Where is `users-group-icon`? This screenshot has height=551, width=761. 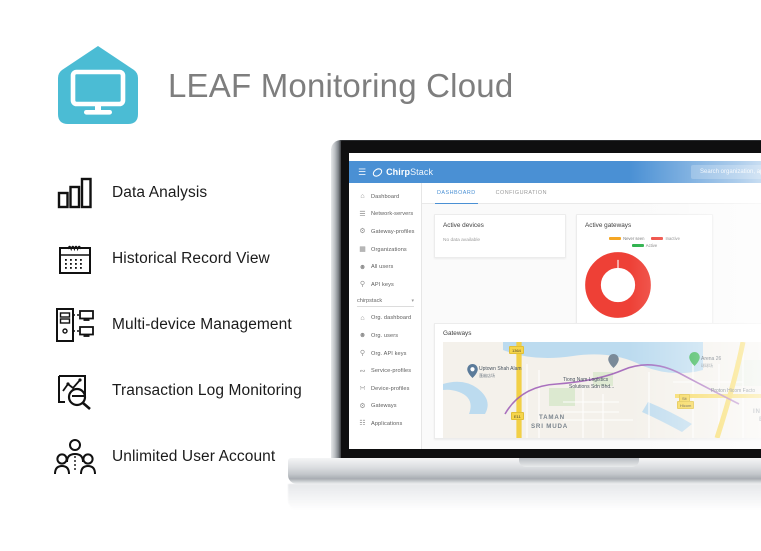
users-group-icon is located at coordinates (75, 457).